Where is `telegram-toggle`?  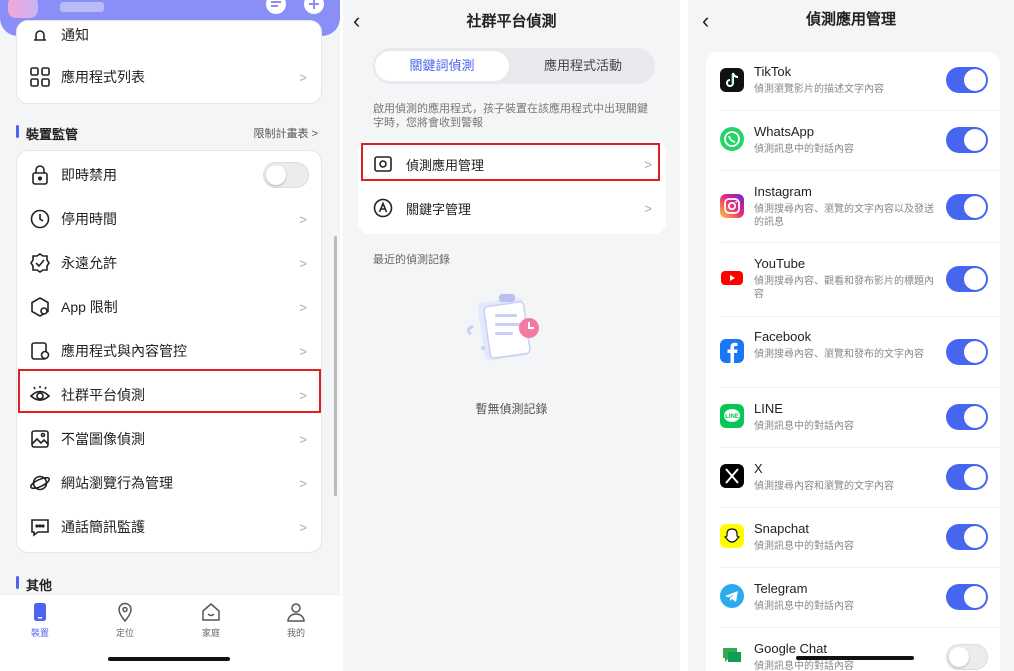
telegram-toggle is located at coordinates (967, 597).